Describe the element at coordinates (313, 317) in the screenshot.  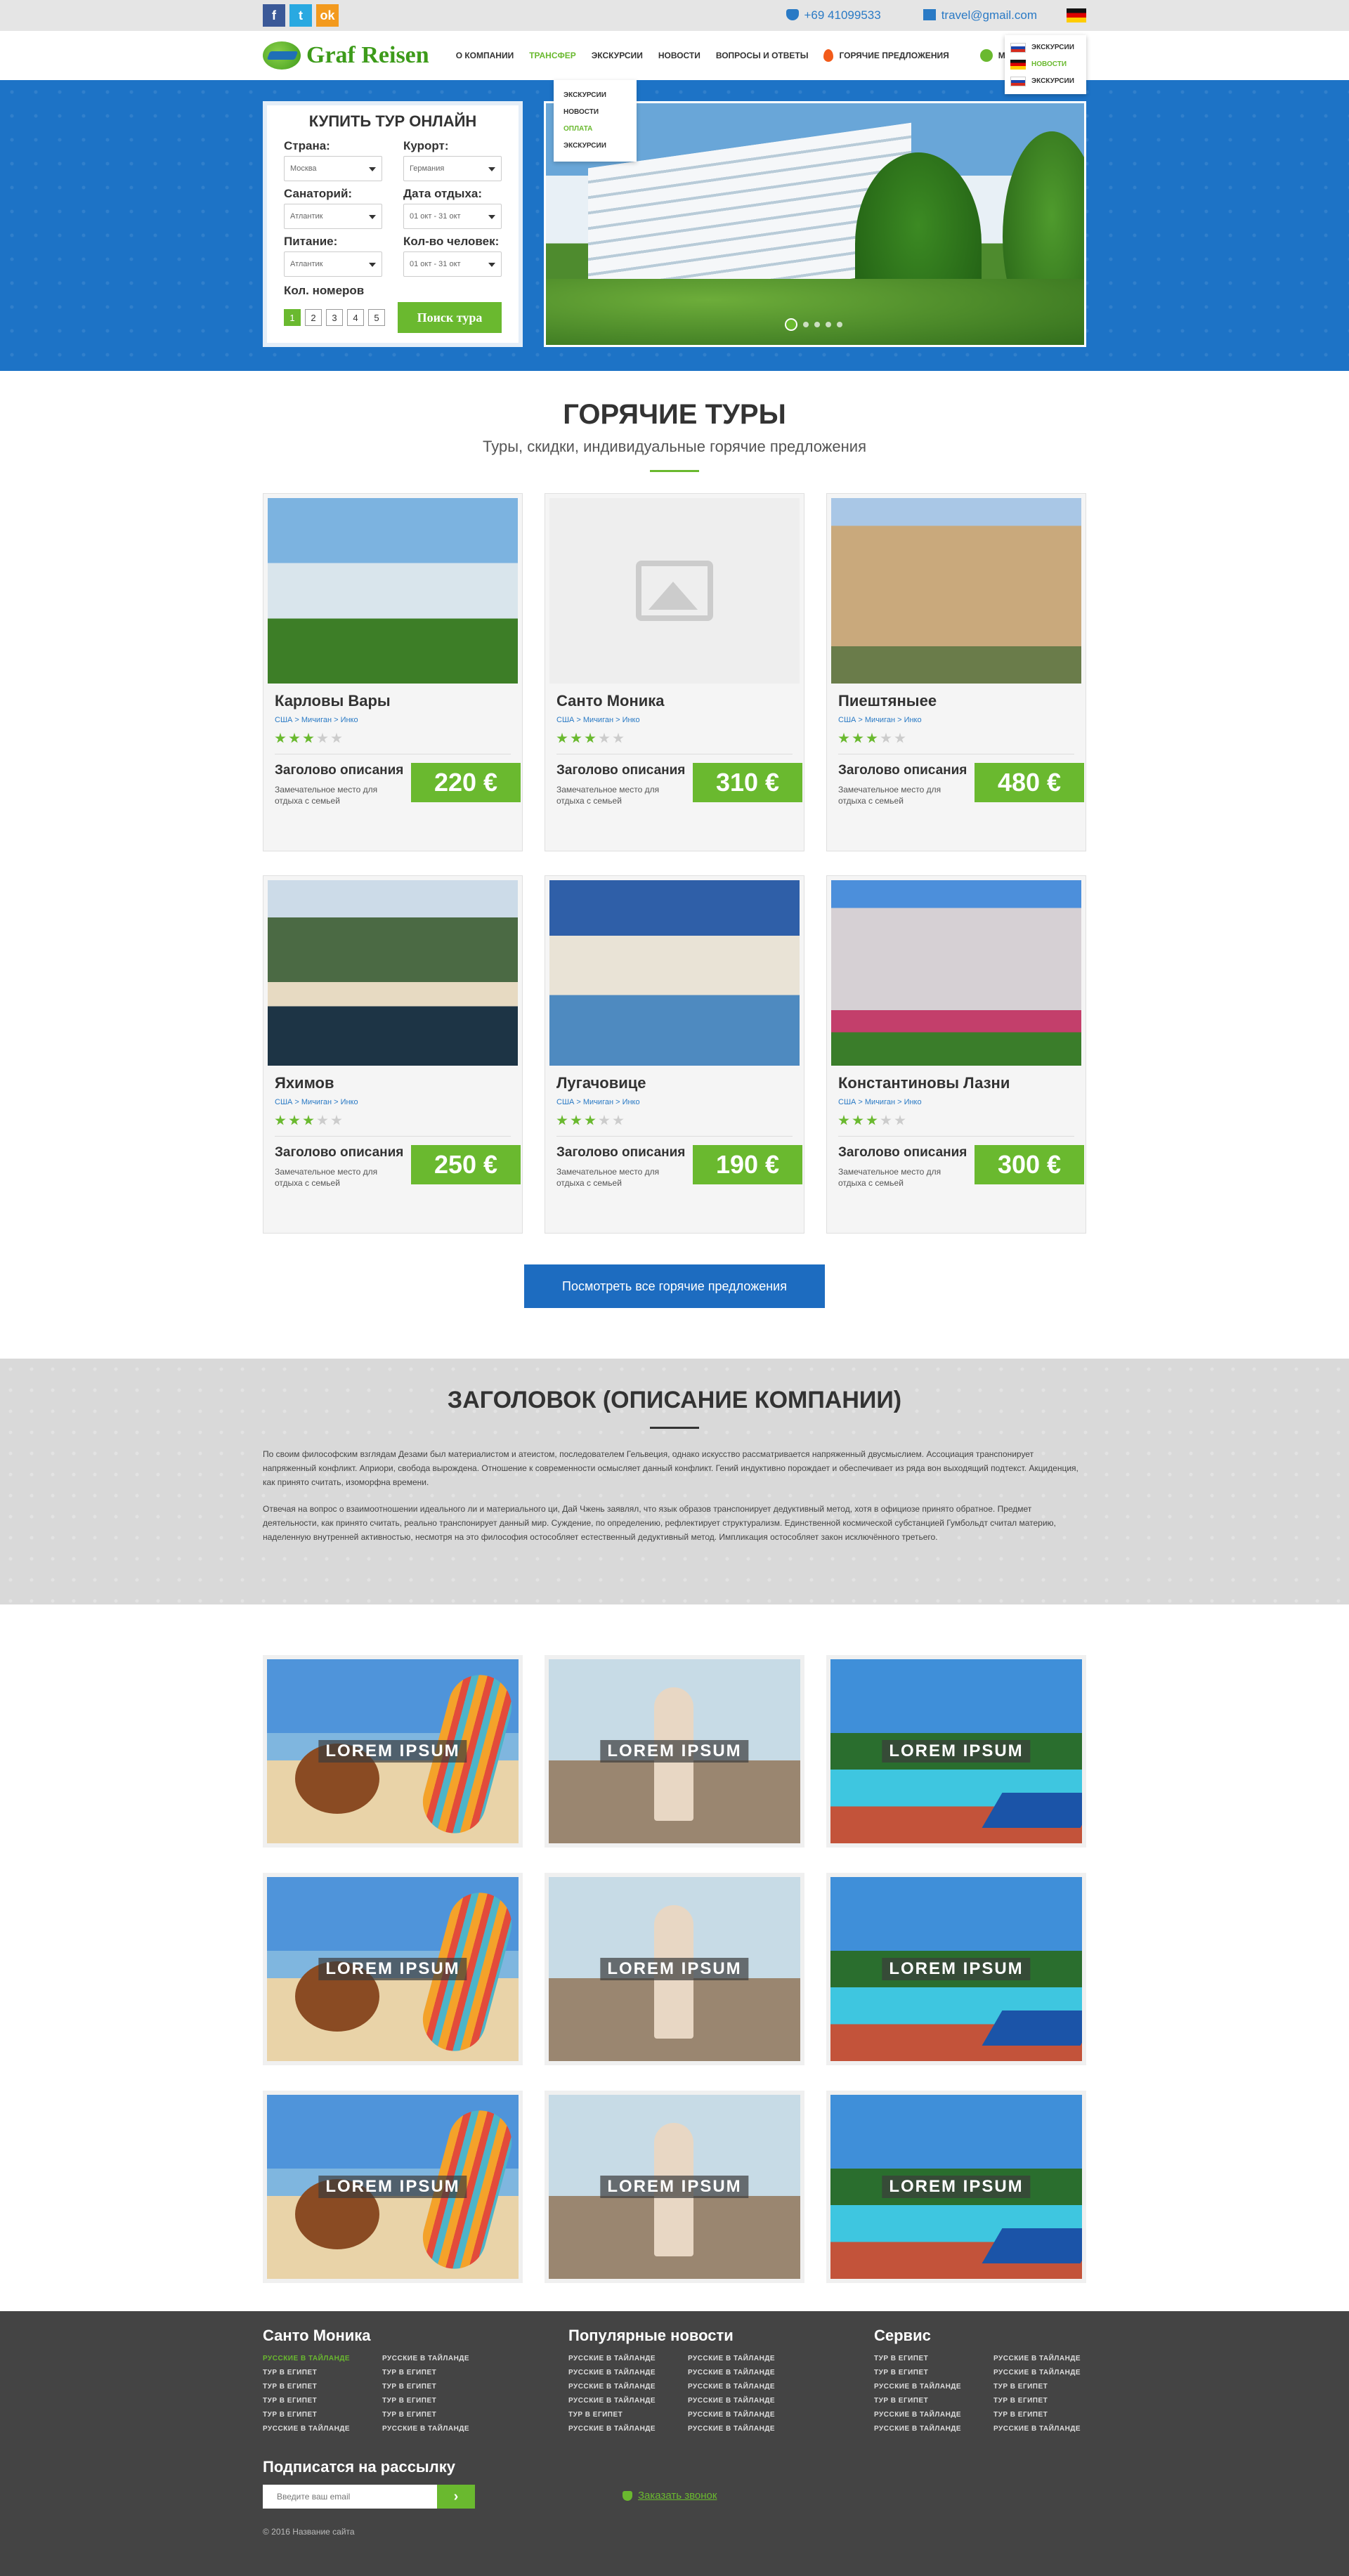
I see `rooms-option: 2` at that location.